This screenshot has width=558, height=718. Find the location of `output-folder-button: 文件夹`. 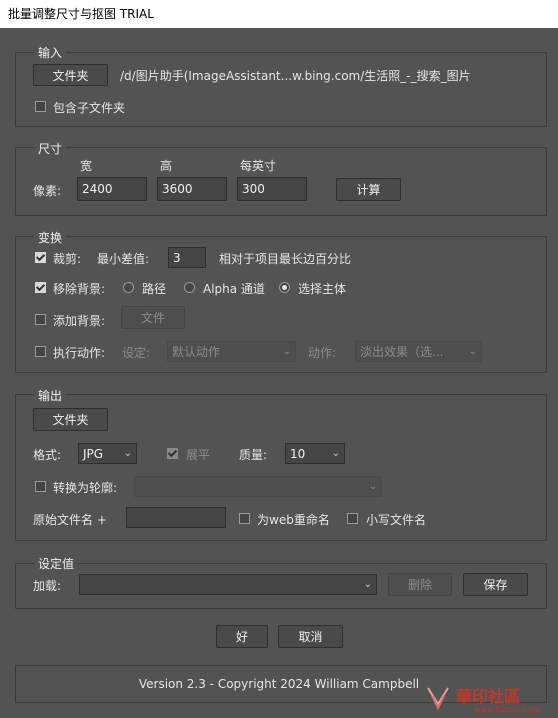

output-folder-button: 文件夹 is located at coordinates (70, 419).